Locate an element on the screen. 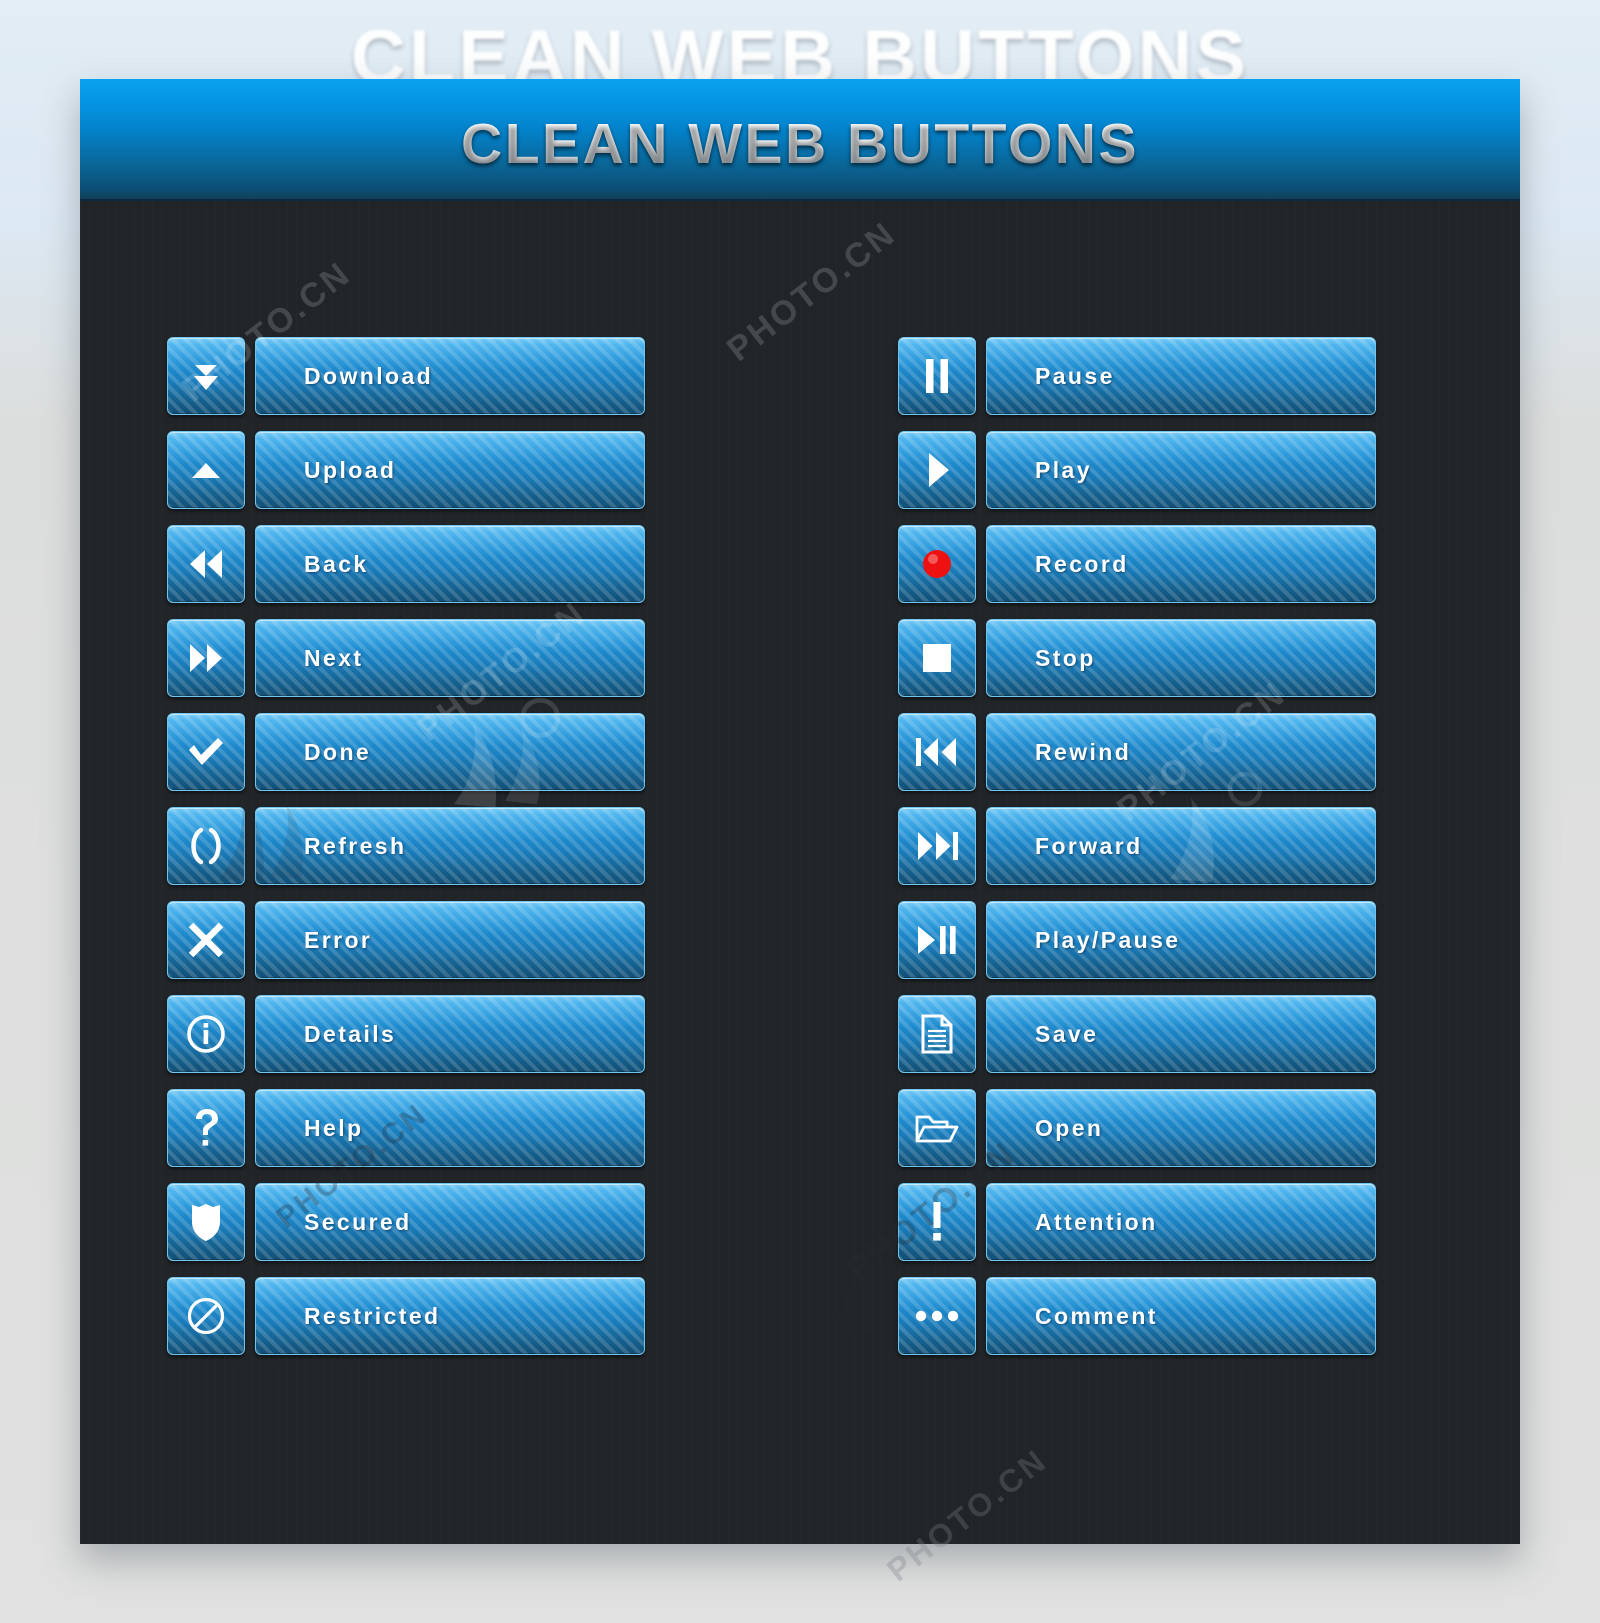  label-button-attention: Attention is located at coordinates (1181, 1222).